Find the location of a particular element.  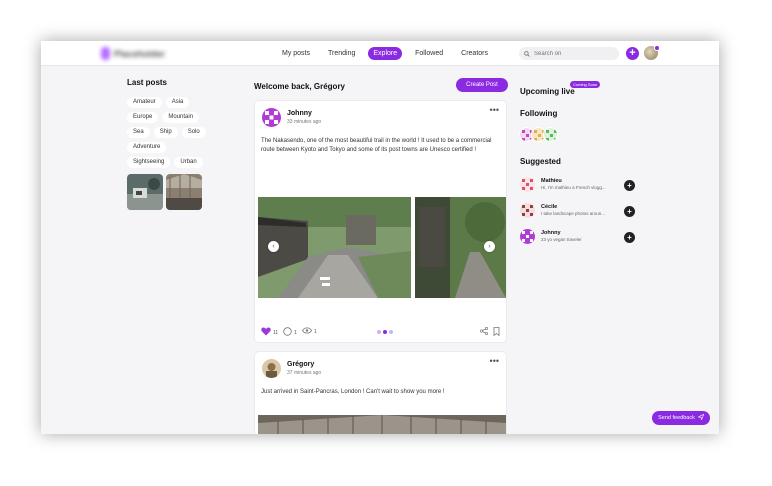

suggested-name: Mathieu is located at coordinates (551, 181).